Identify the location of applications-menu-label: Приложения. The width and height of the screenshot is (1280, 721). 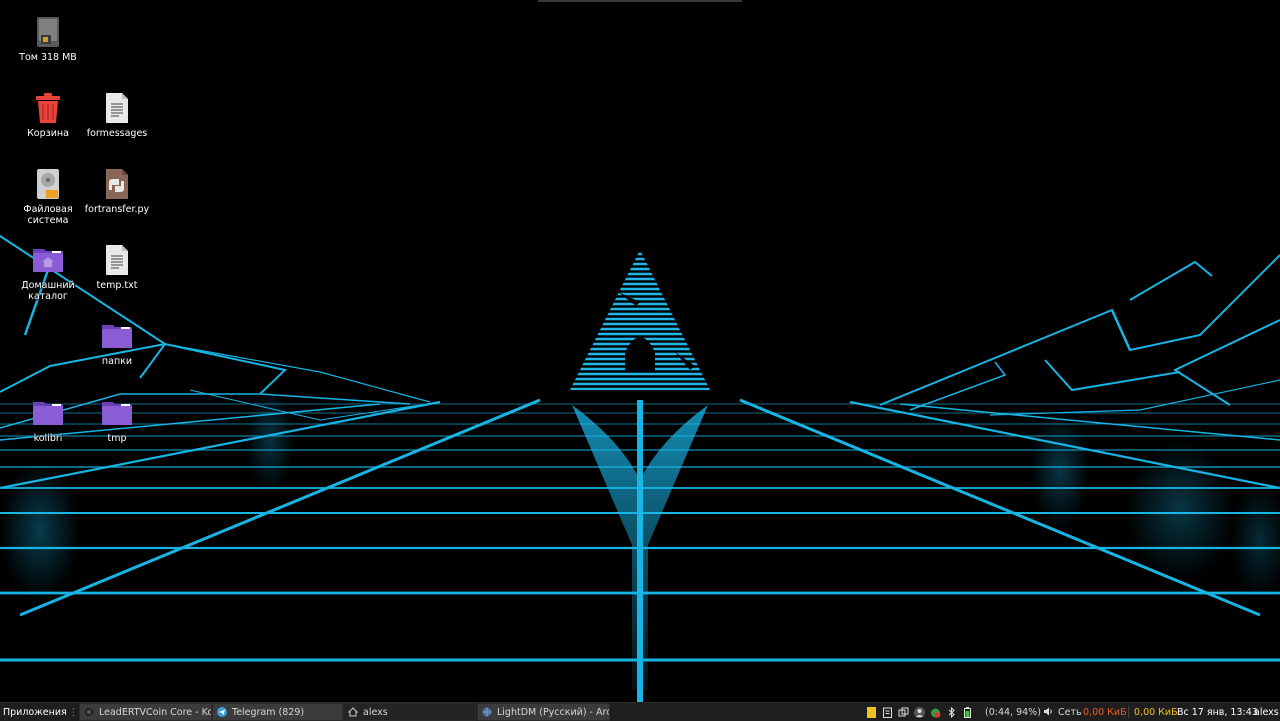
(35, 712).